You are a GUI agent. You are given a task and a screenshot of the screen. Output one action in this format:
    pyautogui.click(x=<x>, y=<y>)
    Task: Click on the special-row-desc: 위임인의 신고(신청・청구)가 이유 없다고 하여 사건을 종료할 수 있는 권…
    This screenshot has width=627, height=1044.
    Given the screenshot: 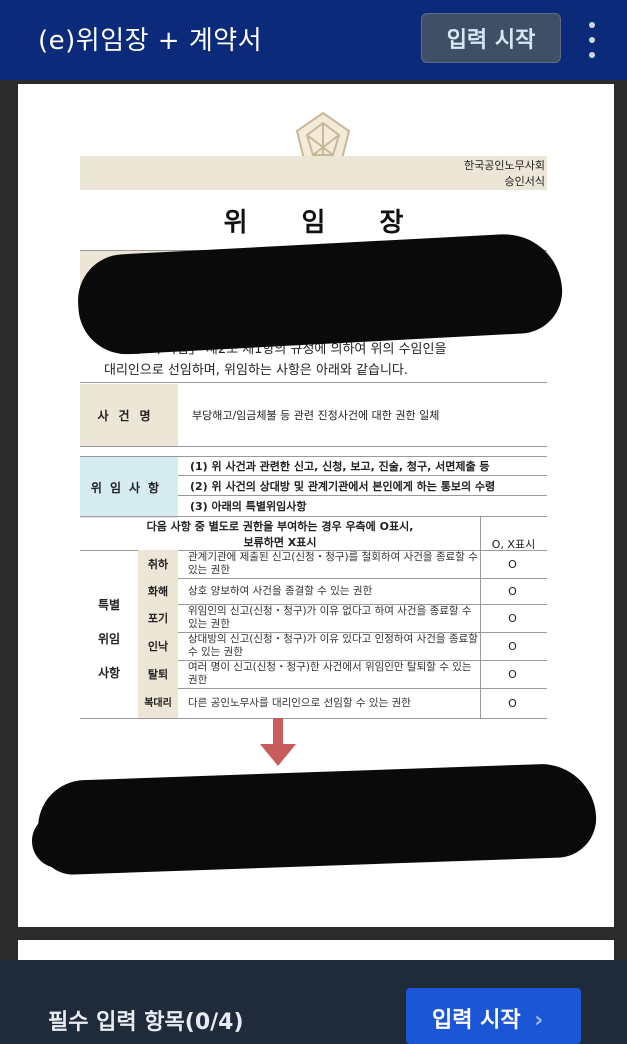 What is the action you would take?
    pyautogui.click(x=330, y=617)
    